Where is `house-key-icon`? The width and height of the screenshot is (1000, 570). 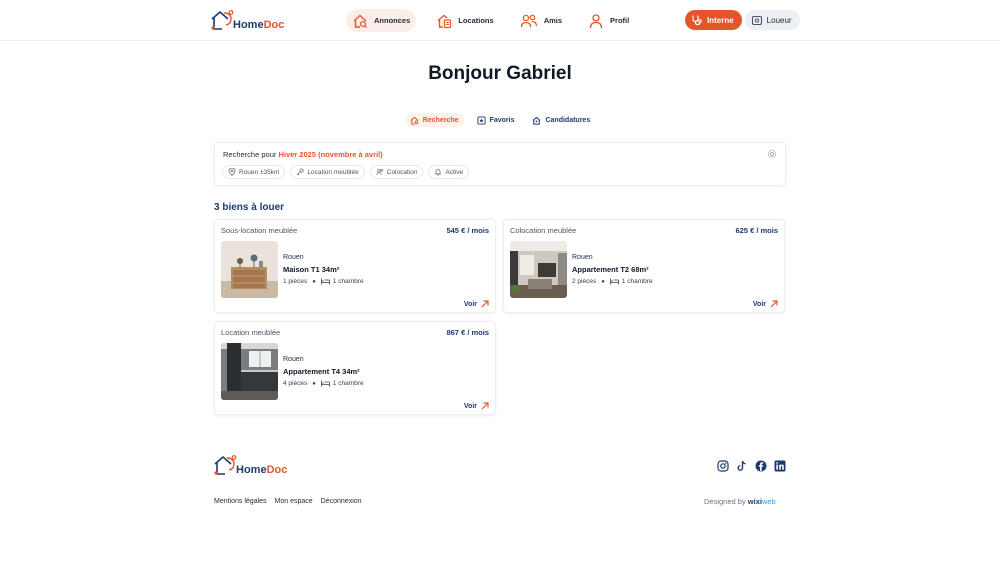 house-key-icon is located at coordinates (757, 20).